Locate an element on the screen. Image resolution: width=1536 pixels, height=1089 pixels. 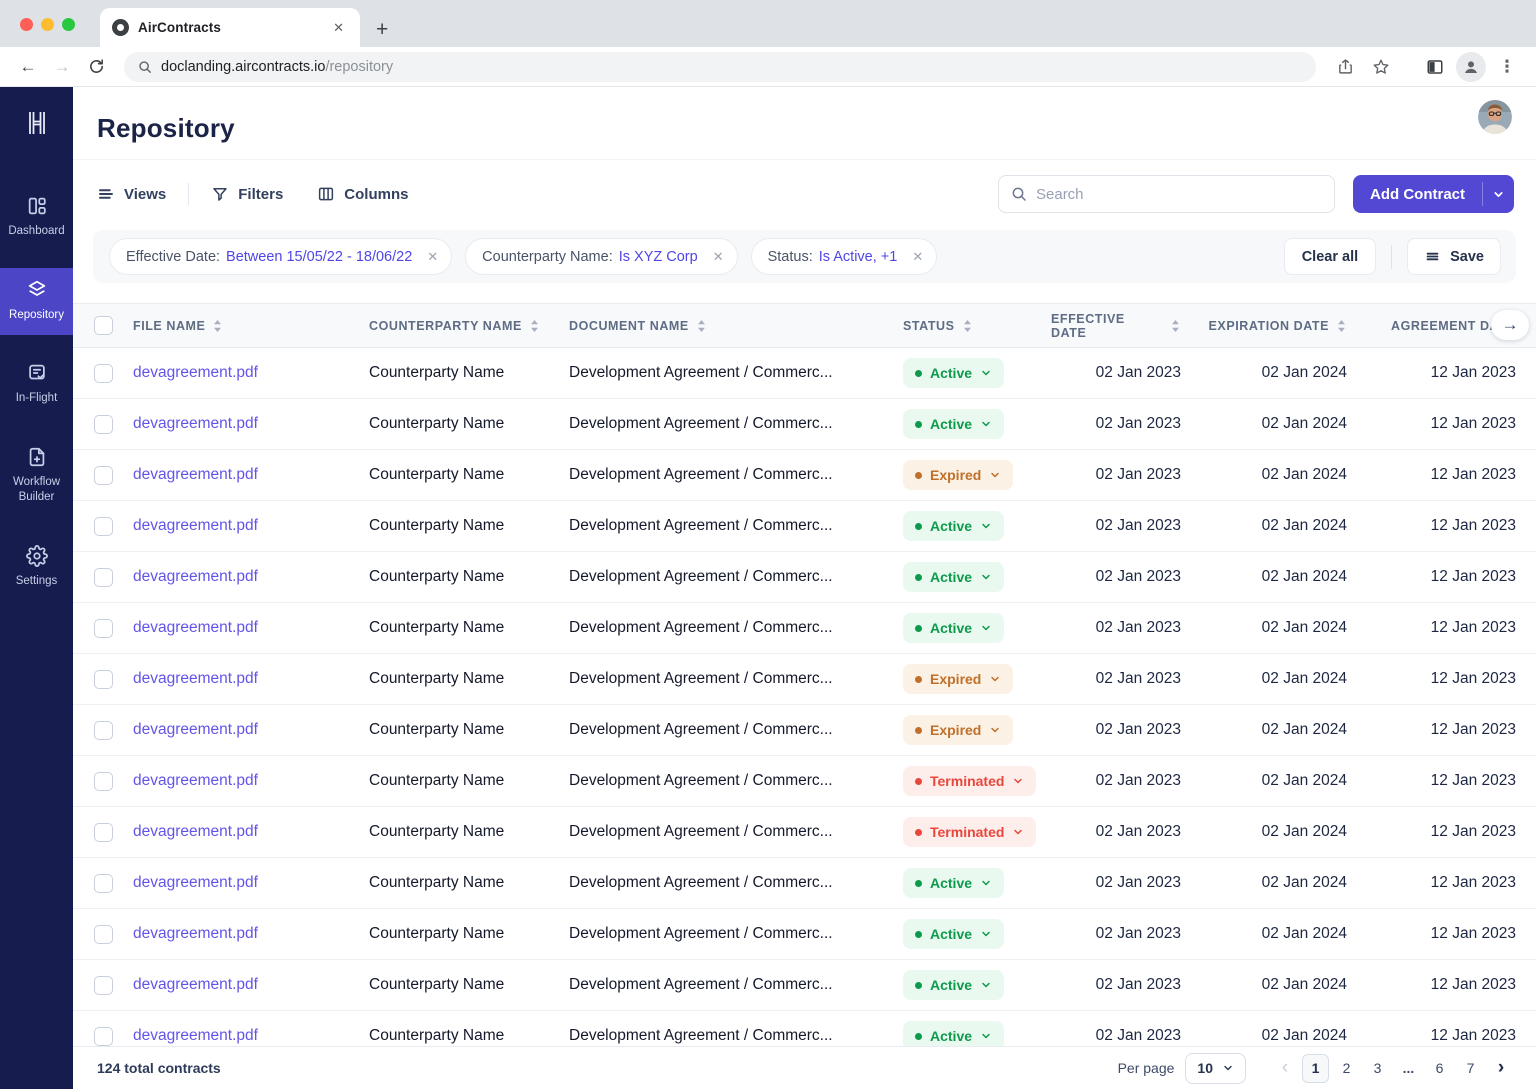
sidebar-item-repository: Repository is located at coordinates (36, 301).